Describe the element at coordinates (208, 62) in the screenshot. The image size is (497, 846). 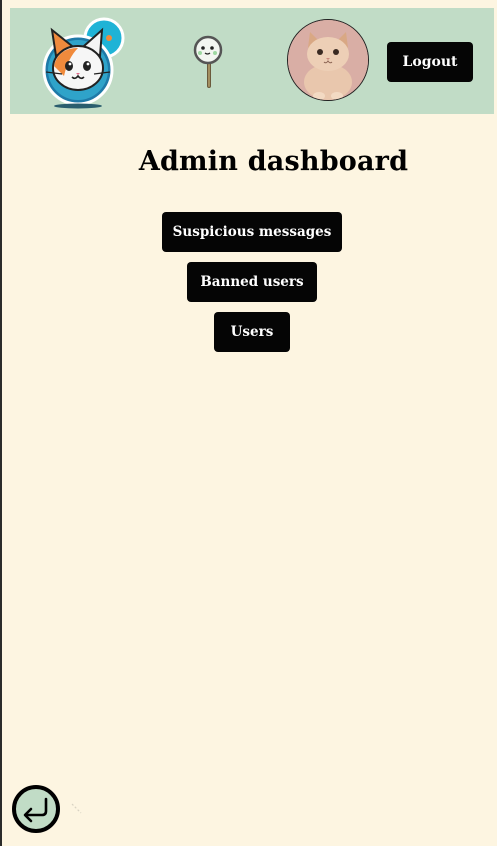
I see `magnifier-icon` at that location.